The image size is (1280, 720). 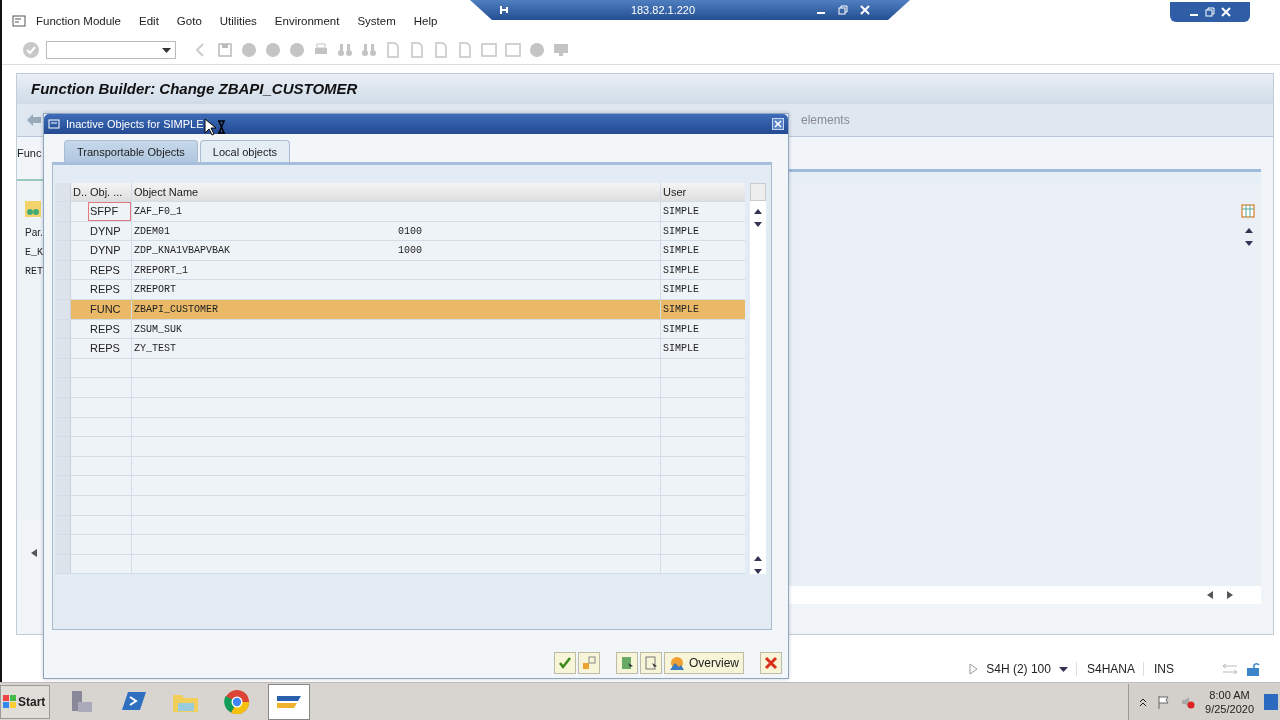 What do you see at coordinates (189, 21) in the screenshot?
I see `menu-item: Goto` at bounding box center [189, 21].